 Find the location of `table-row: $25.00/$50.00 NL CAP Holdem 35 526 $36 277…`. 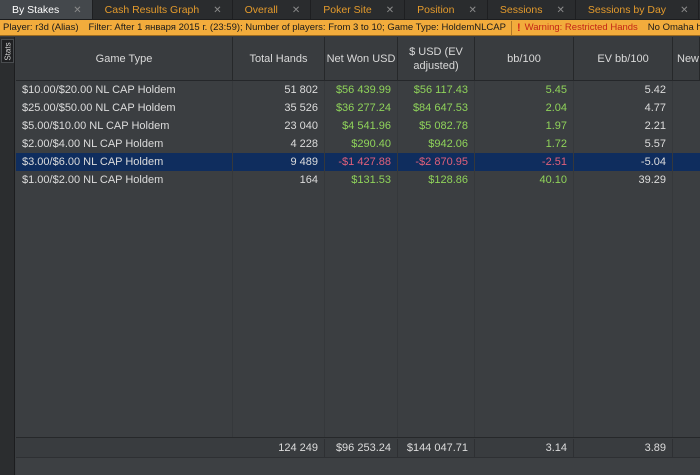

table-row: $25.00/$50.00 NL CAP Holdem 35 526 $36 277… is located at coordinates (358, 108).